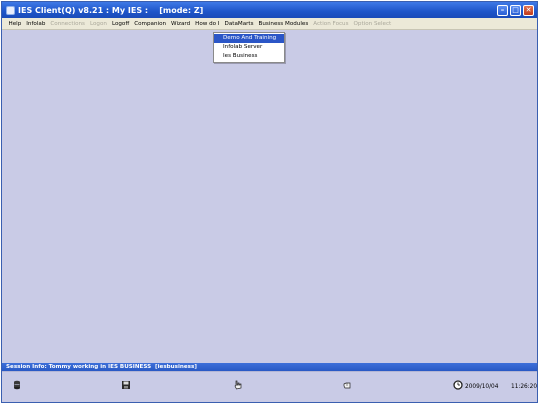 The image size is (541, 406). What do you see at coordinates (181, 24) in the screenshot?
I see `menu-wizard: Wizard` at bounding box center [181, 24].